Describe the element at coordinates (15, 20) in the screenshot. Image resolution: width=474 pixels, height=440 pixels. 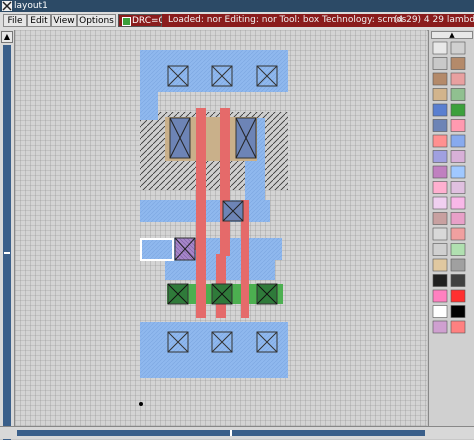
I see `menu-file: File` at that location.